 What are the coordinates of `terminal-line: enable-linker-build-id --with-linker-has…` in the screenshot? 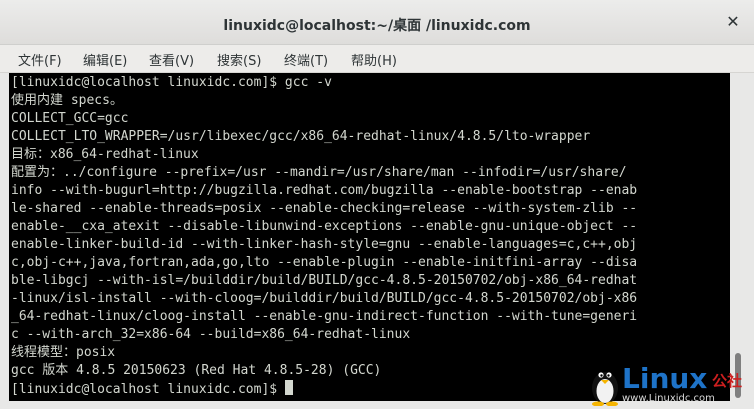 It's located at (324, 244).